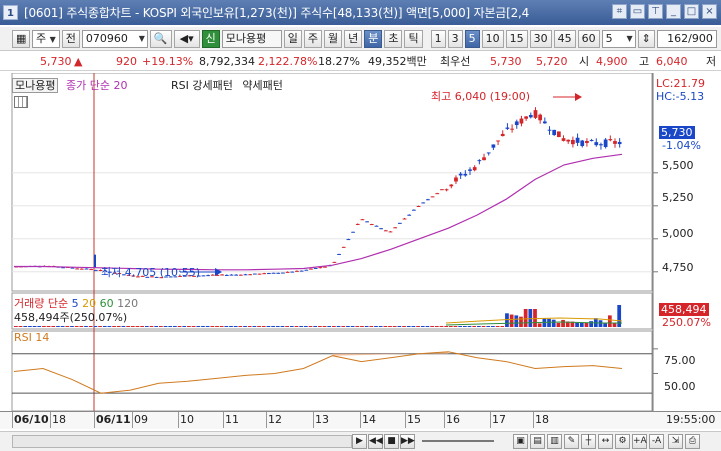 This screenshot has width=721, height=451. I want to click on x-tick-label: 10, so click(187, 419).